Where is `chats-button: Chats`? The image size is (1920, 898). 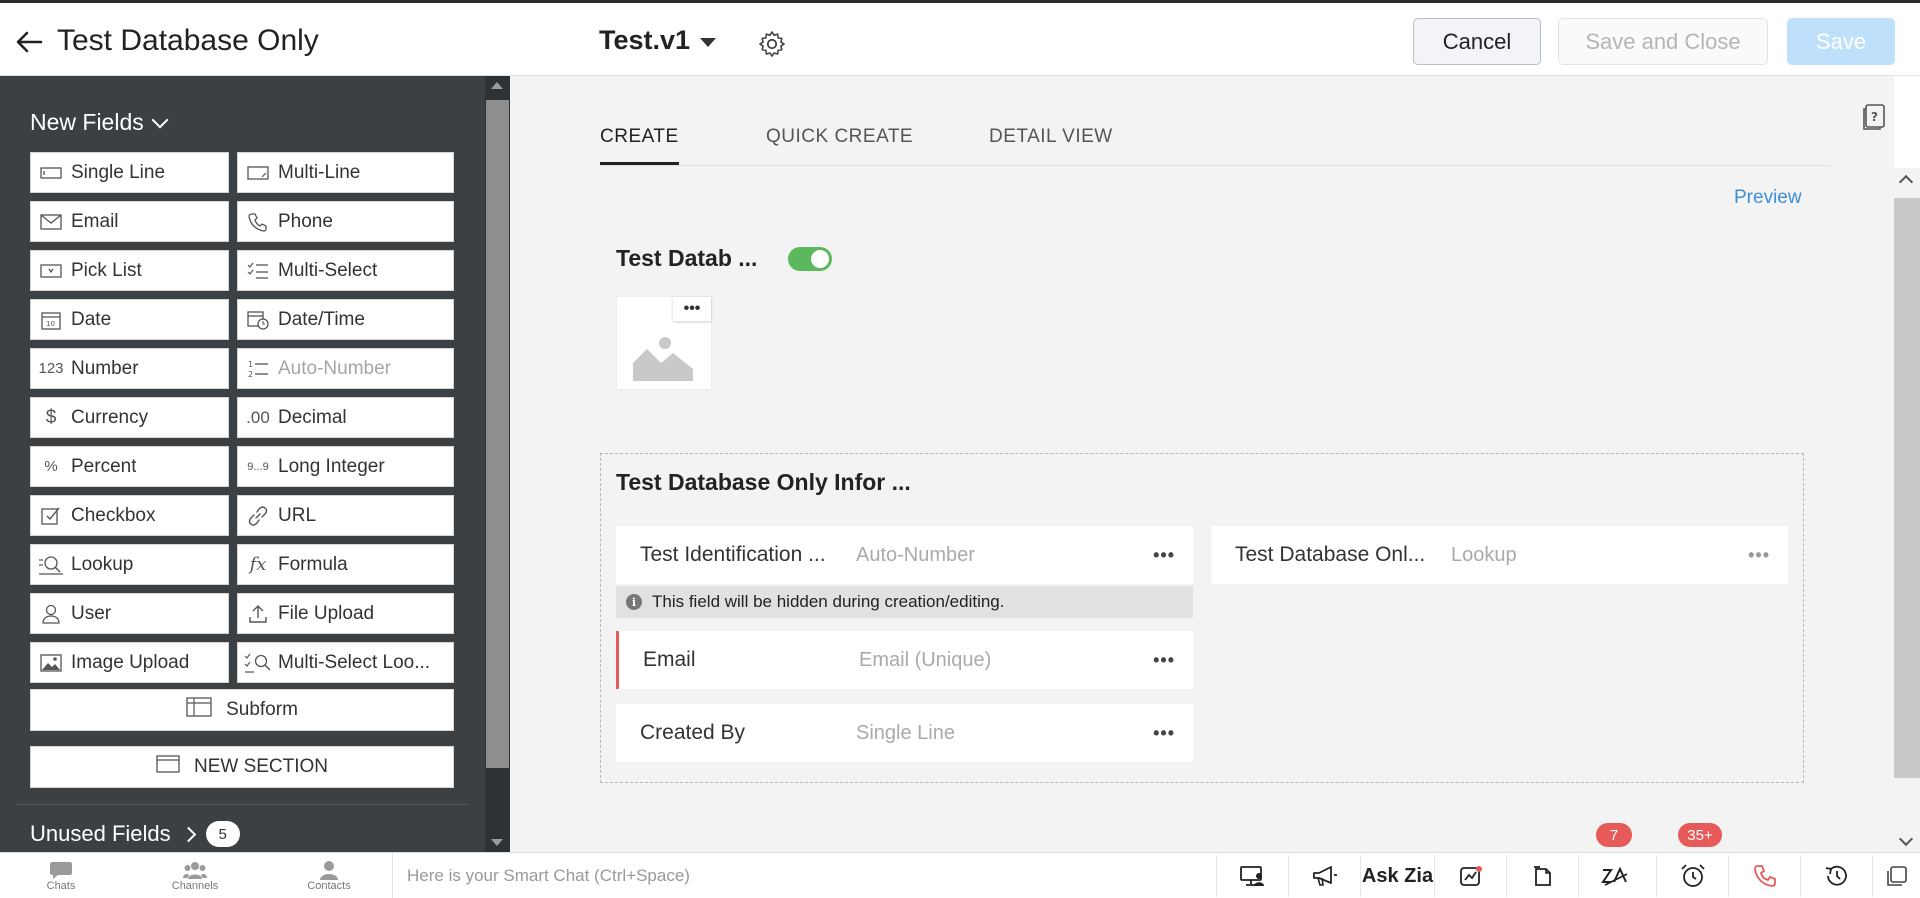 chats-button: Chats is located at coordinates (61, 876).